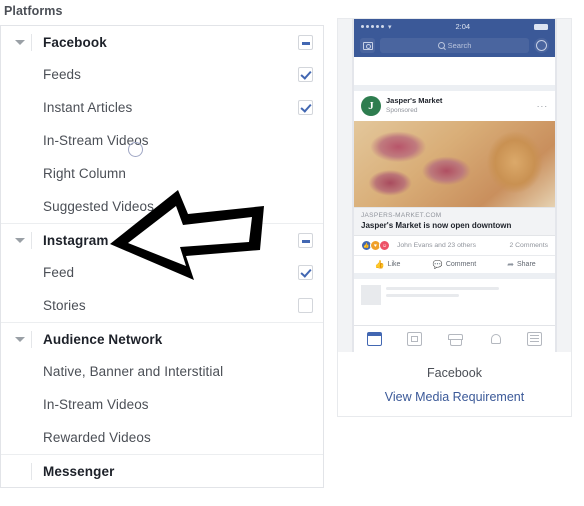  I want to click on checkbox-feed, so click(305, 272).